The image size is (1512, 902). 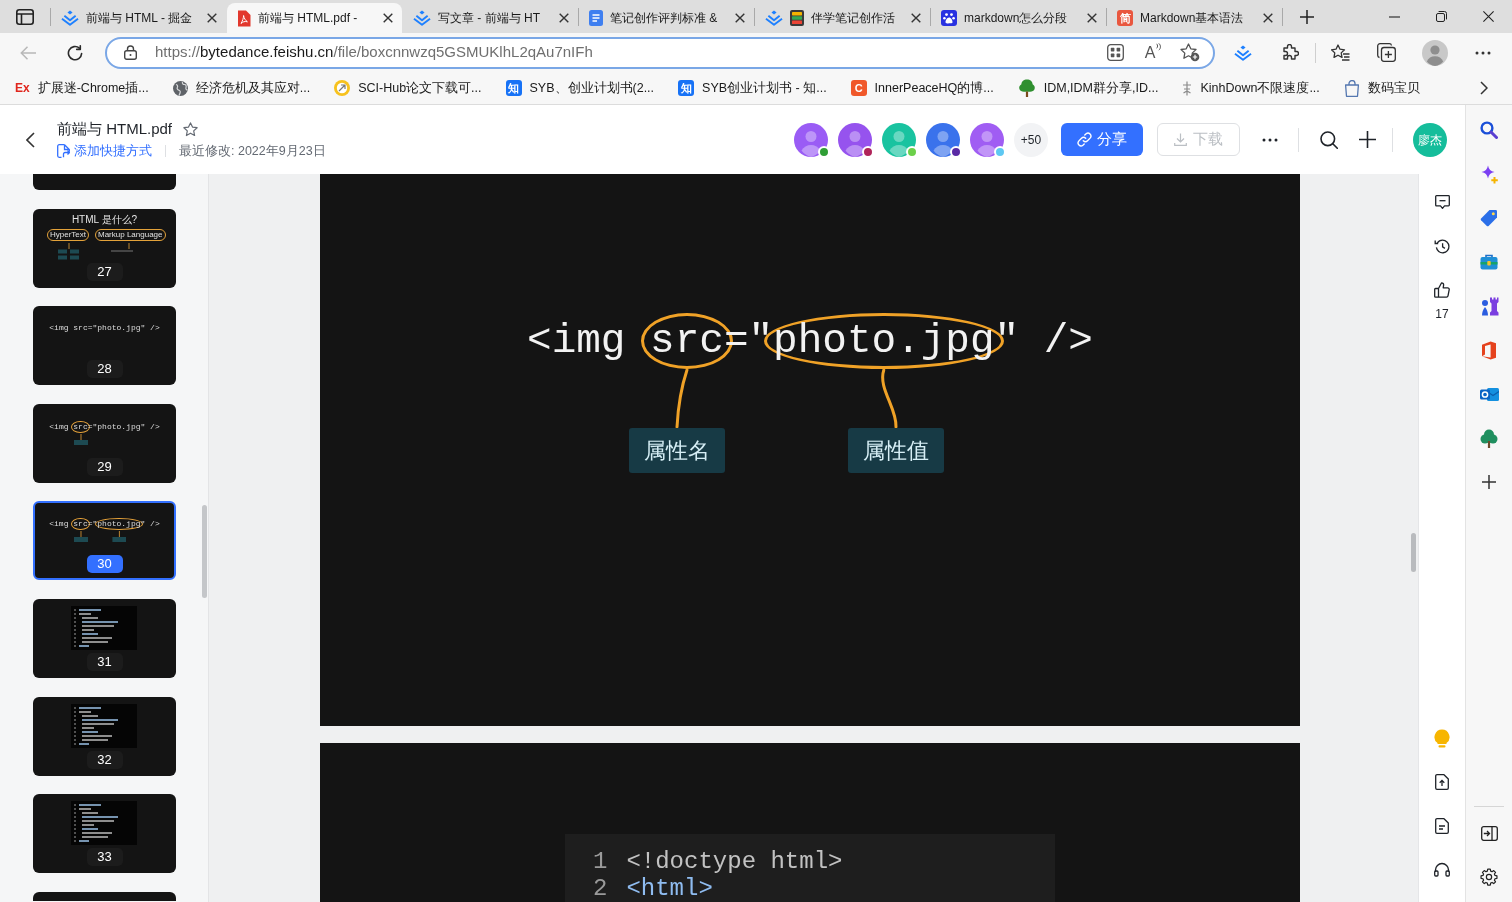 What do you see at coordinates (150, 524) in the screenshot?
I see `code-text: " />` at bounding box center [150, 524].